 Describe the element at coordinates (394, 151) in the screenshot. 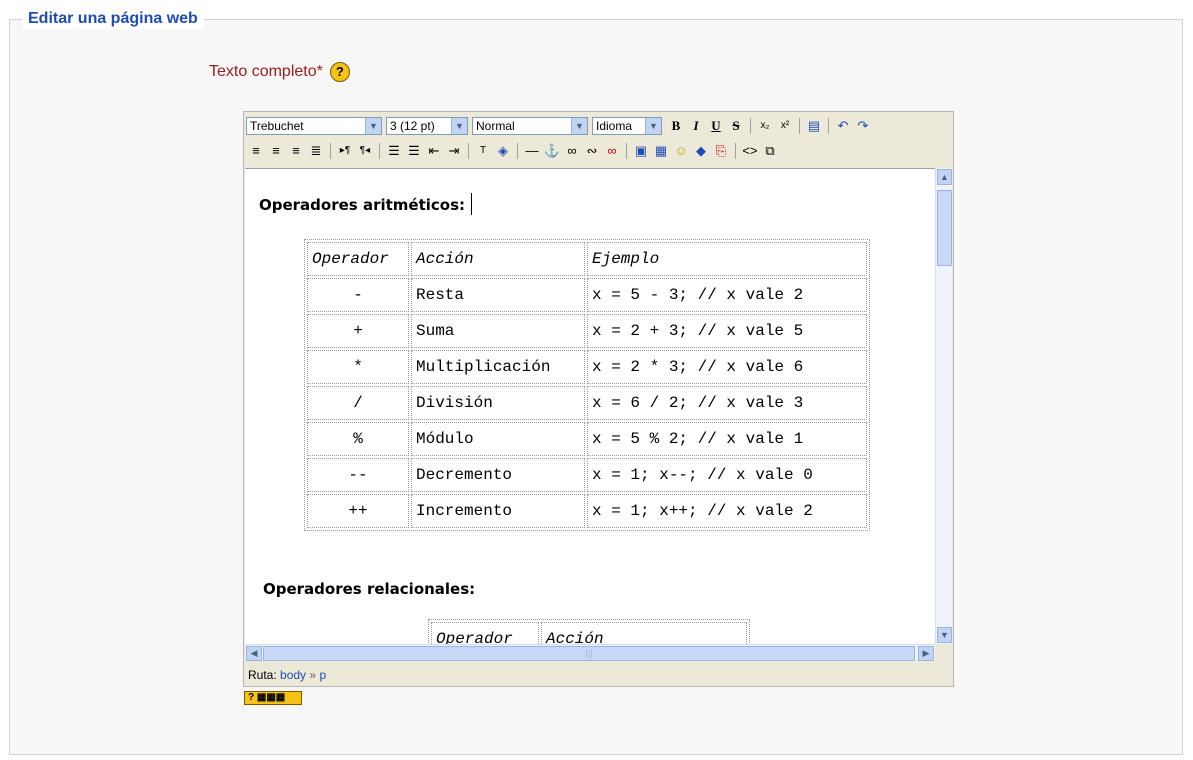

I see `ordered-list-icon: ☰` at that location.